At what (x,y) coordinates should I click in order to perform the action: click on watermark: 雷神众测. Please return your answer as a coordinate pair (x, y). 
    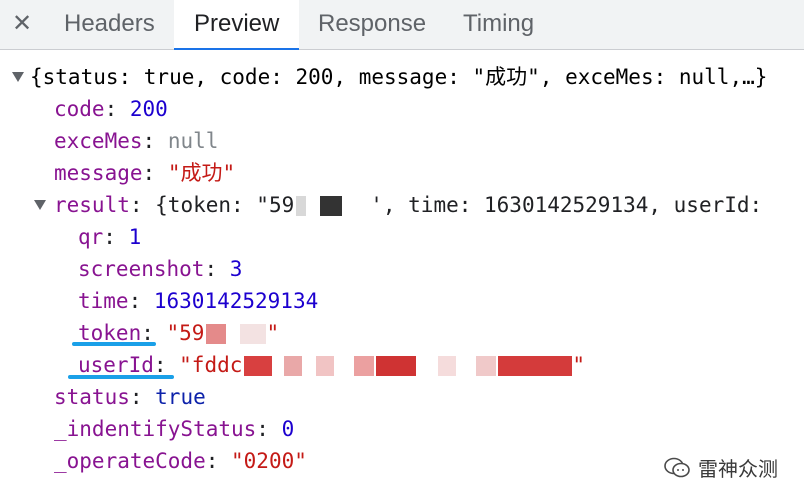
    Looking at the image, I should click on (721, 467).